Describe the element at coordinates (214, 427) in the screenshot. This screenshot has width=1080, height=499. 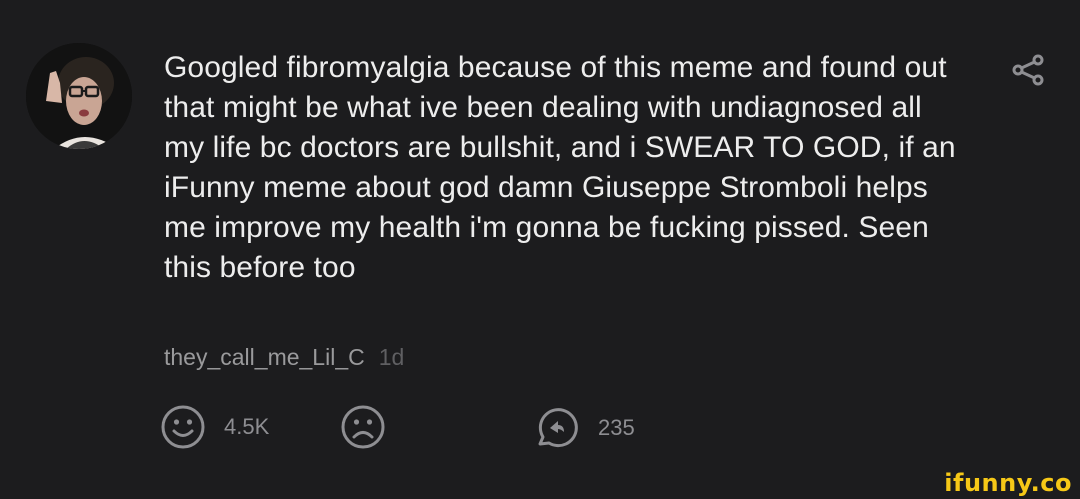
I see `like-button: 4.5K` at that location.